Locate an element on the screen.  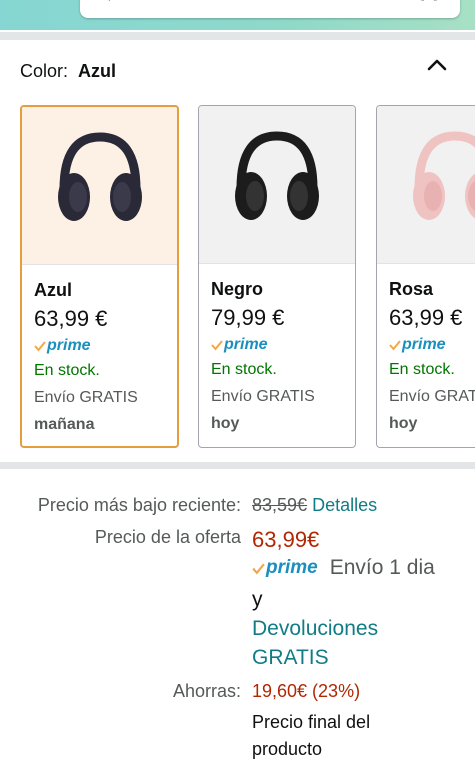
details-link: Detalles is located at coordinates (344, 505).